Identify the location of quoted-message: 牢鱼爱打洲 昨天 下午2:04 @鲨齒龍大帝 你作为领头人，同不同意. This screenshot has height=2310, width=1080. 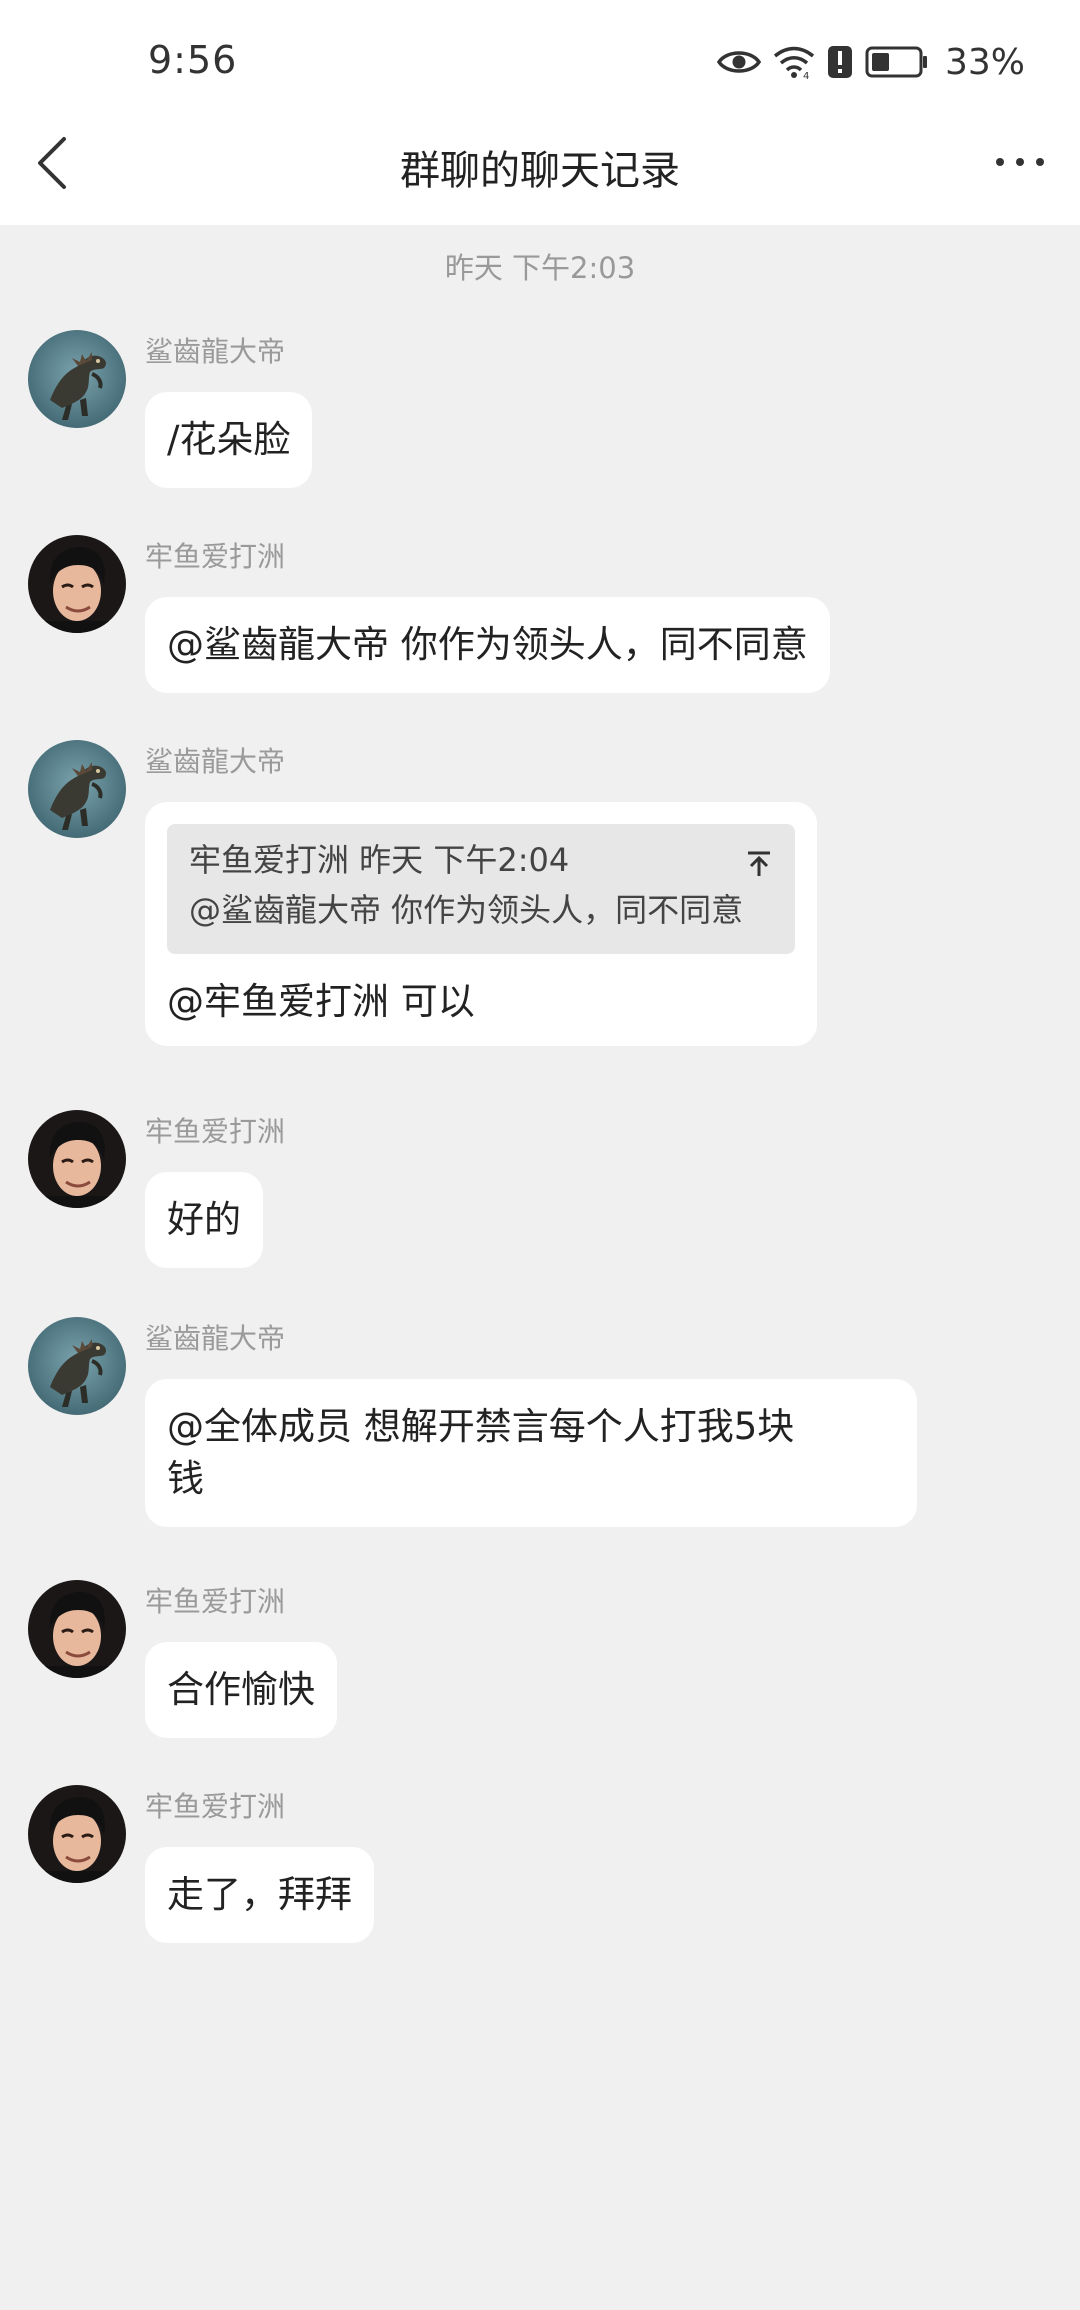
(481, 889).